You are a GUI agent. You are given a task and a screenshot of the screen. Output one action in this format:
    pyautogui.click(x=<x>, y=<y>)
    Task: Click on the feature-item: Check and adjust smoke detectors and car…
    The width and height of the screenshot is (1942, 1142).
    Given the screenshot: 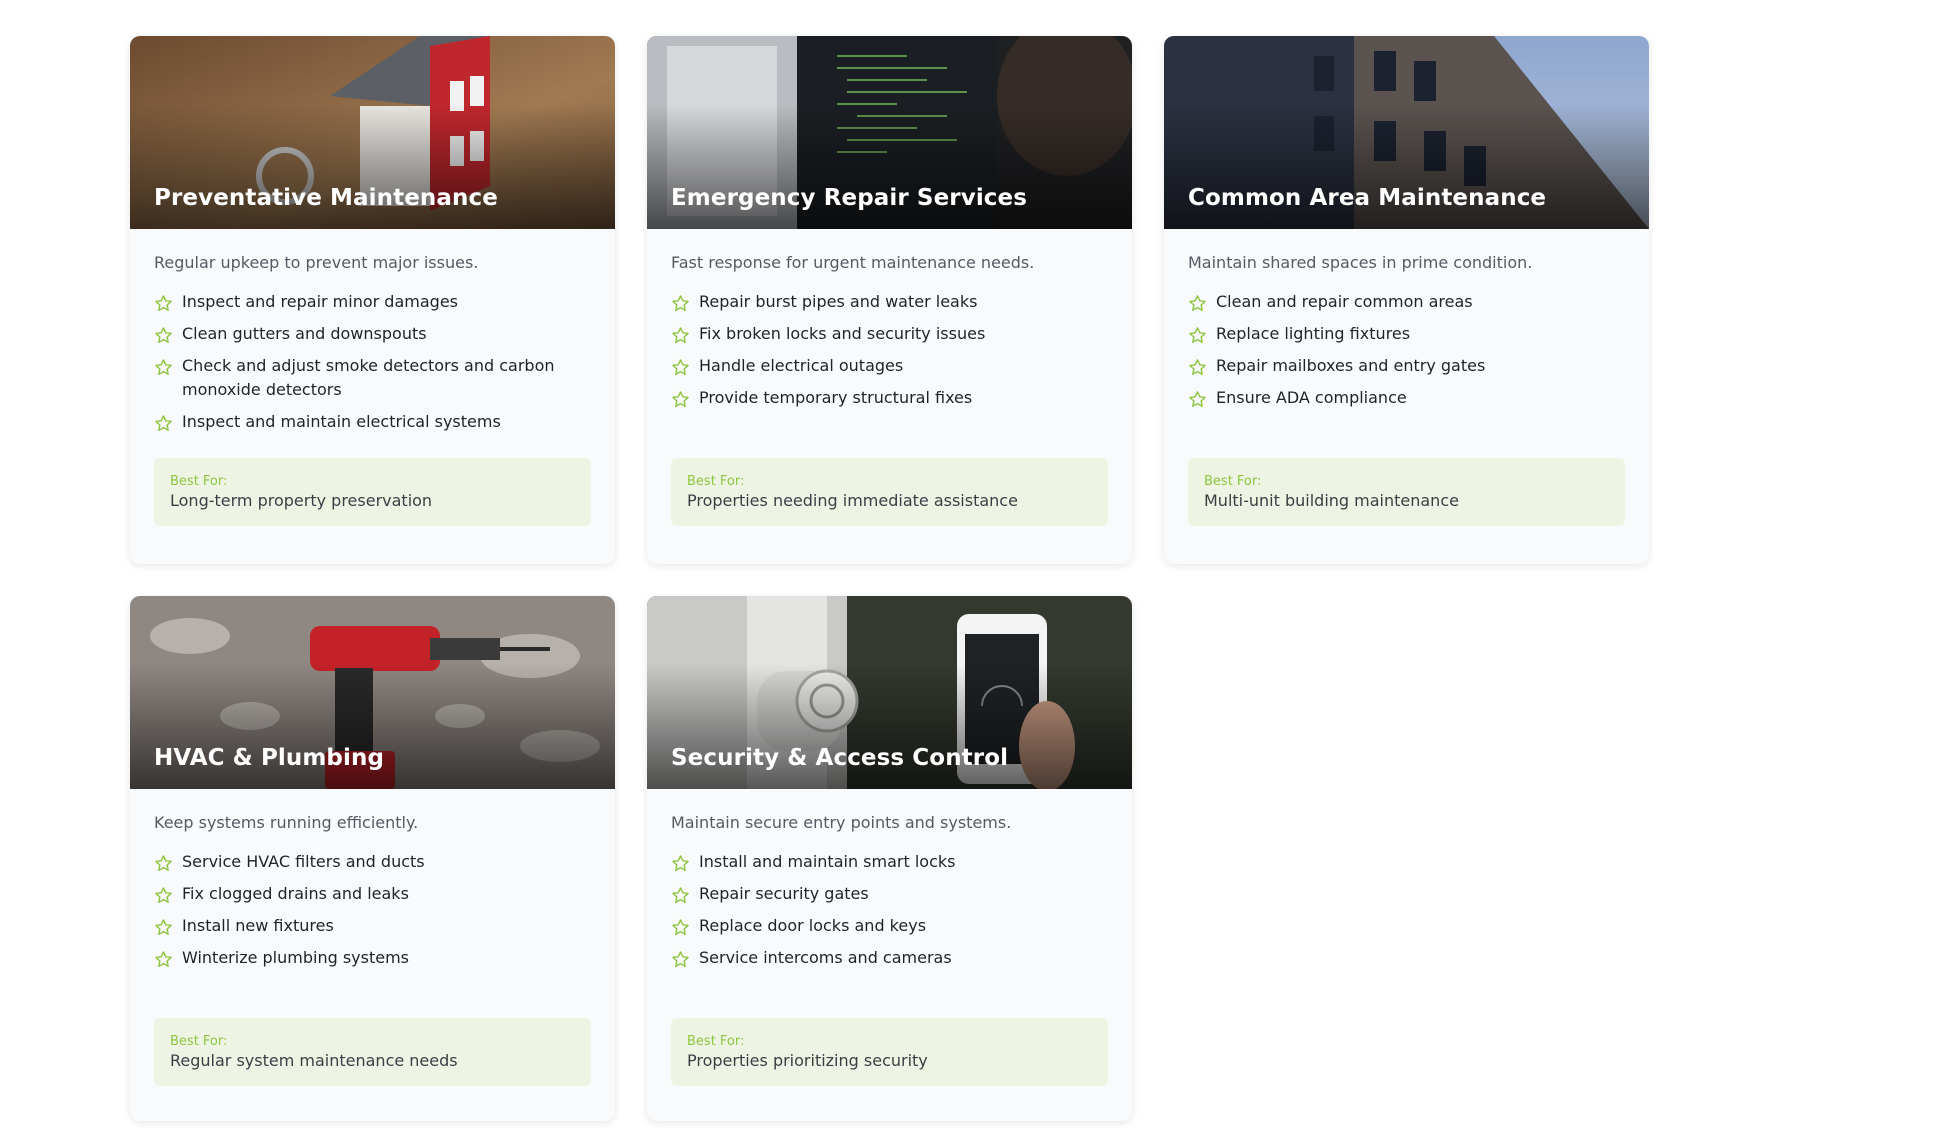 What is the action you would take?
    pyautogui.click(x=372, y=378)
    